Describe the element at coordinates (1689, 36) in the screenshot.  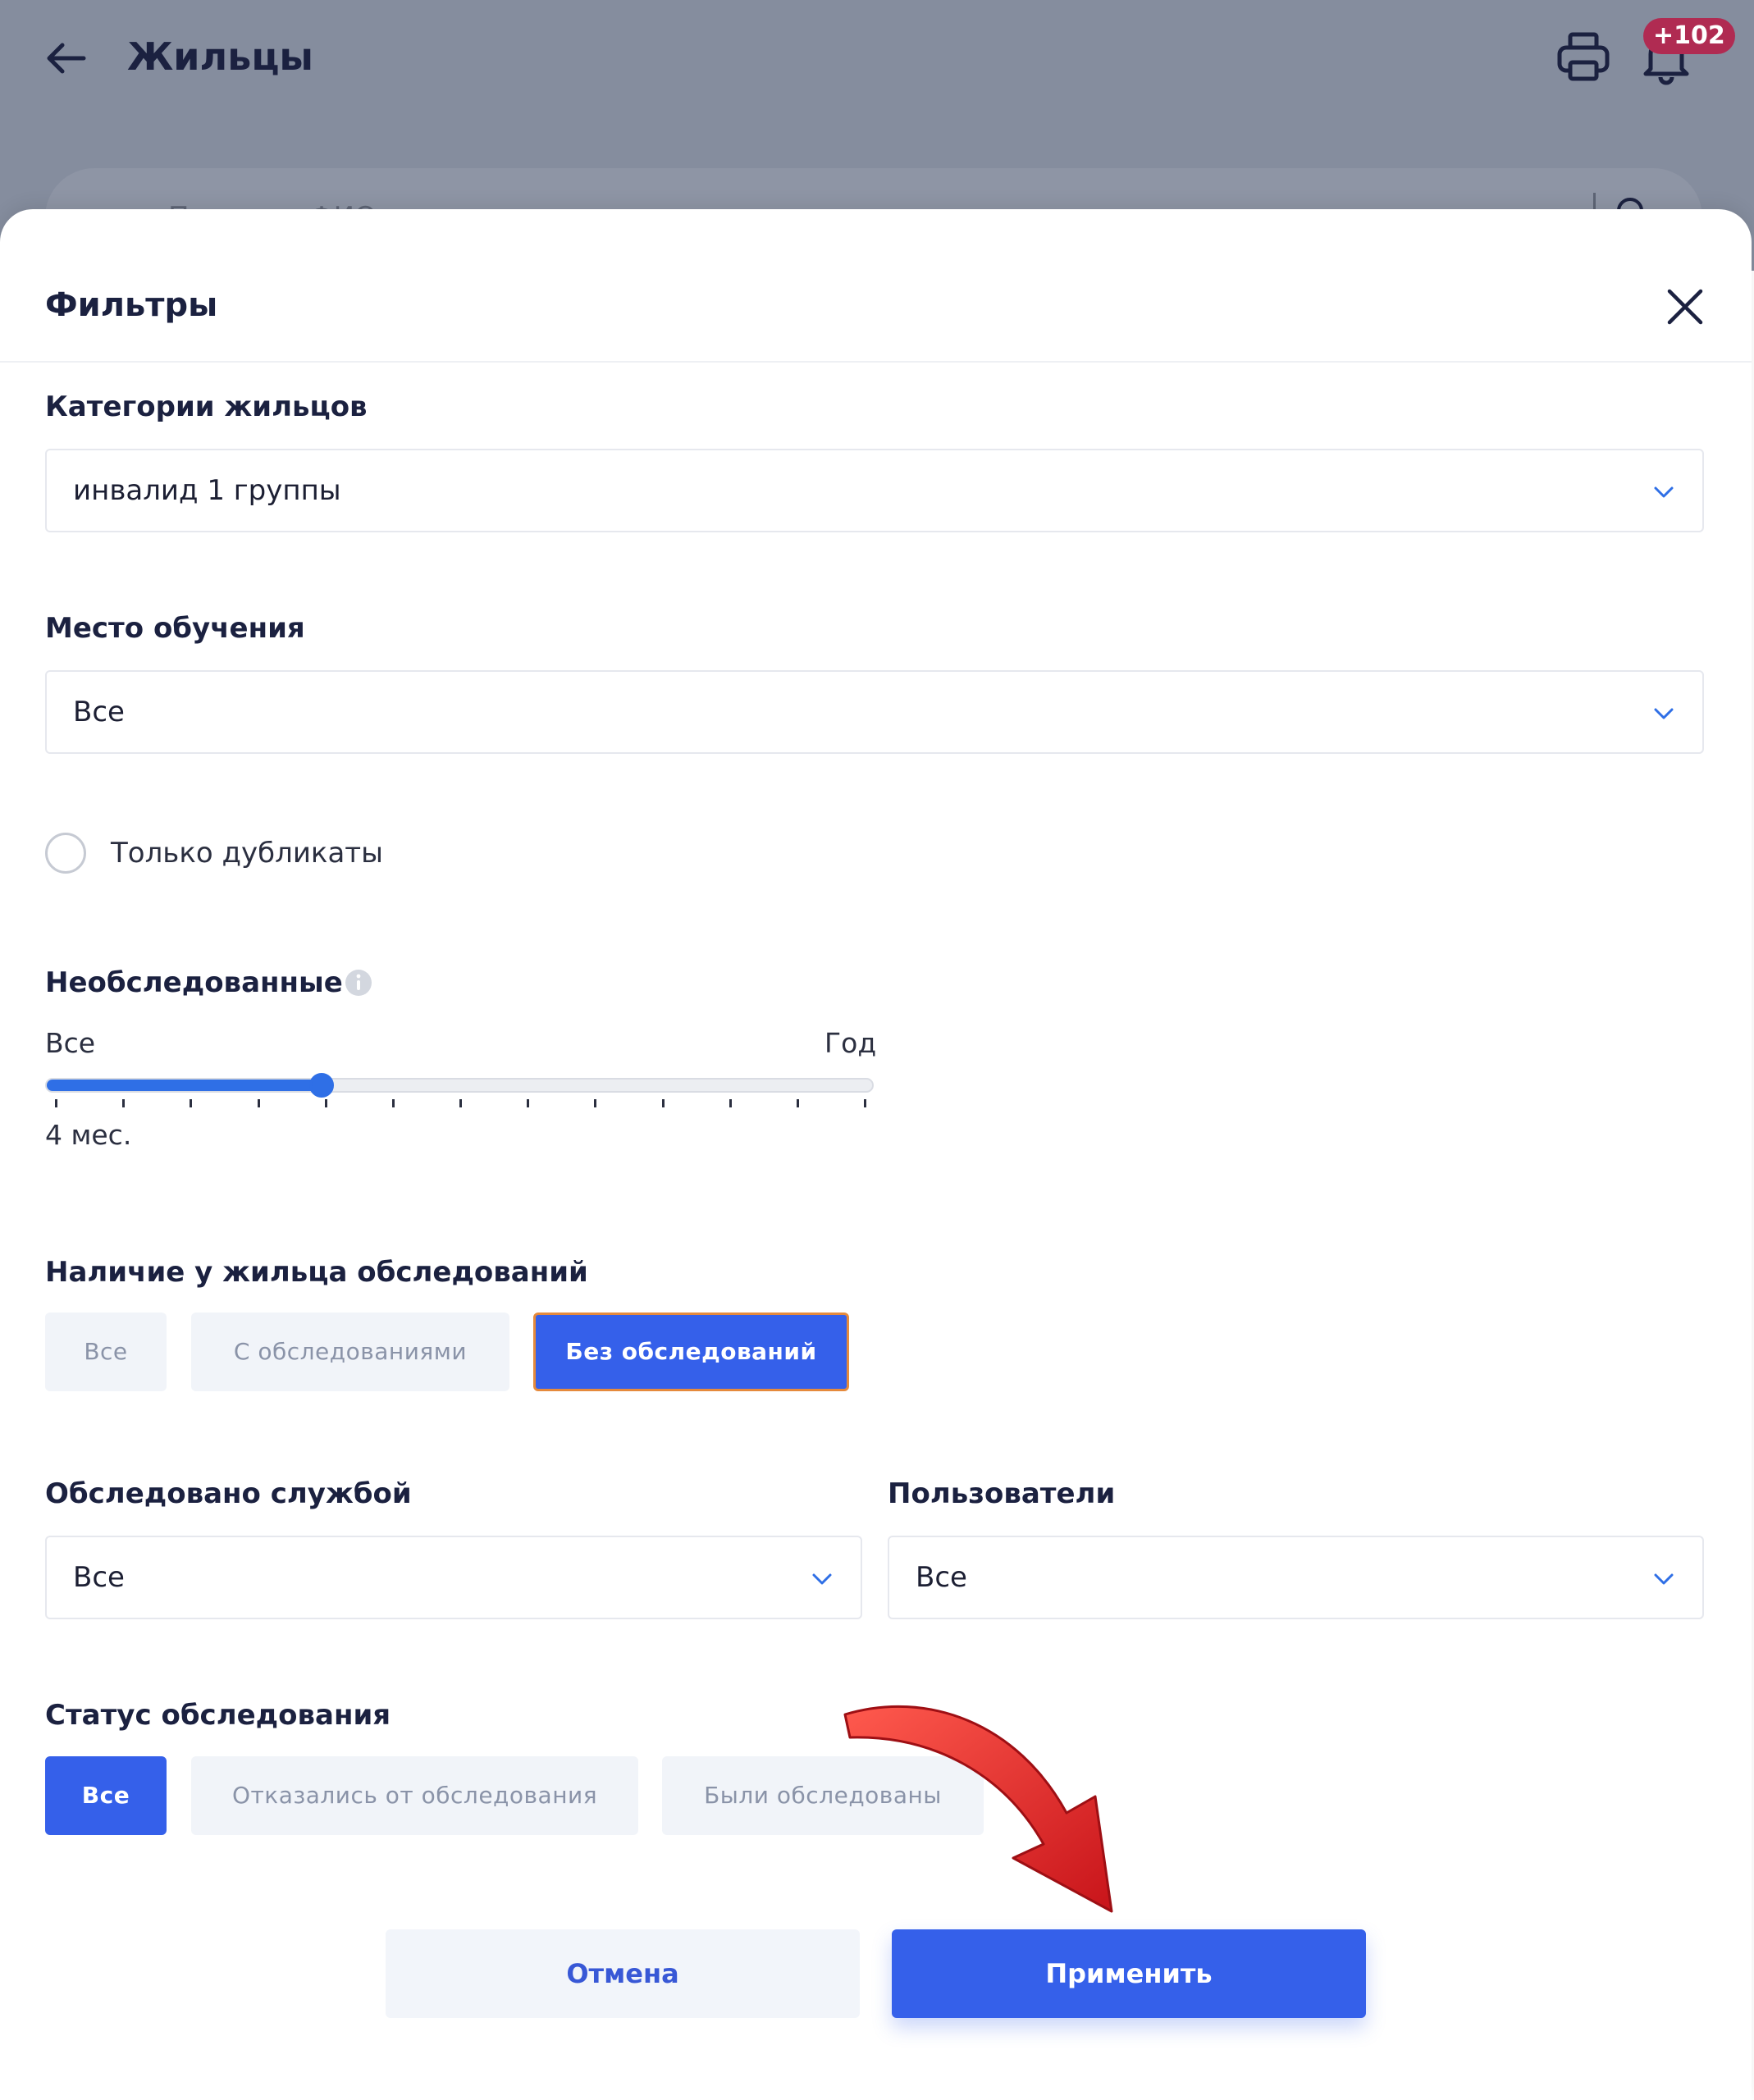
I see `notifications-count-badge: +102` at that location.